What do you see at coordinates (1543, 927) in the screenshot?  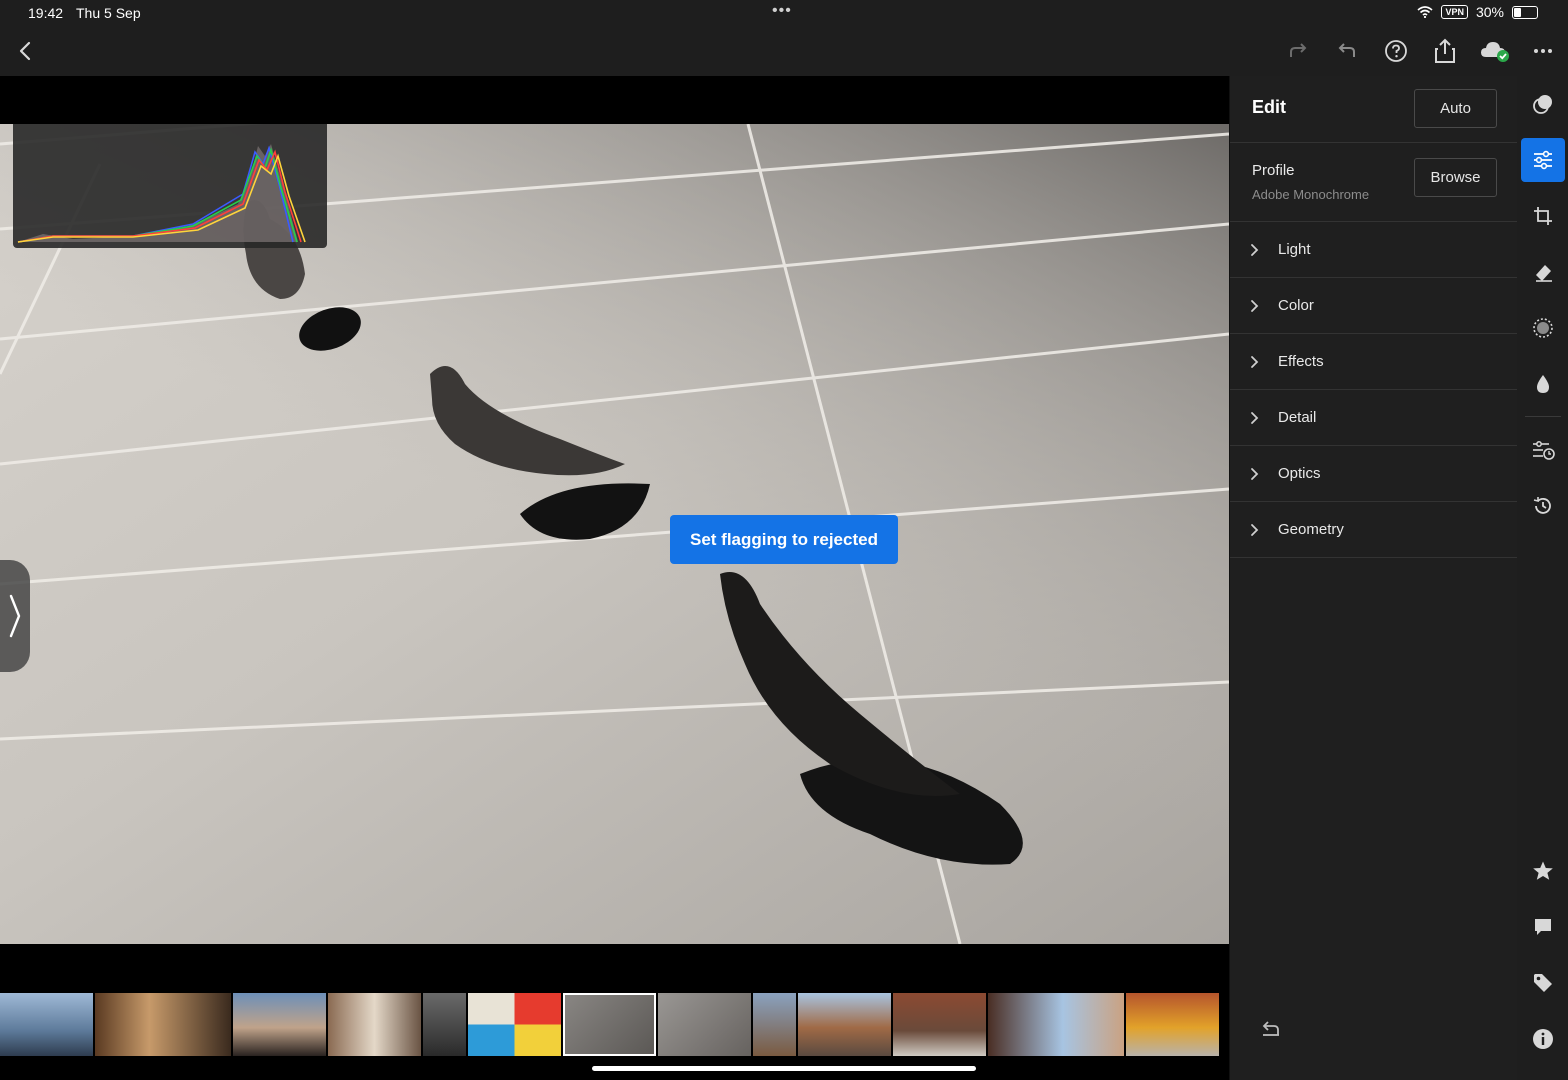 I see `comments-icon` at bounding box center [1543, 927].